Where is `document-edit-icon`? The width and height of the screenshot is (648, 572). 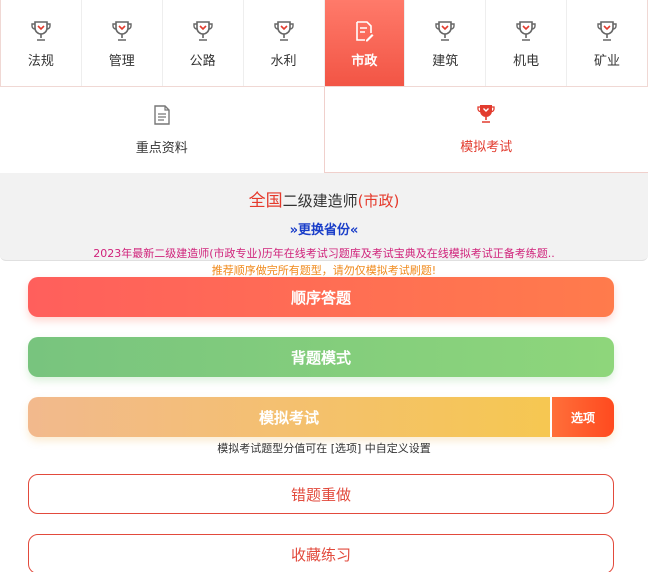 document-edit-icon is located at coordinates (365, 30).